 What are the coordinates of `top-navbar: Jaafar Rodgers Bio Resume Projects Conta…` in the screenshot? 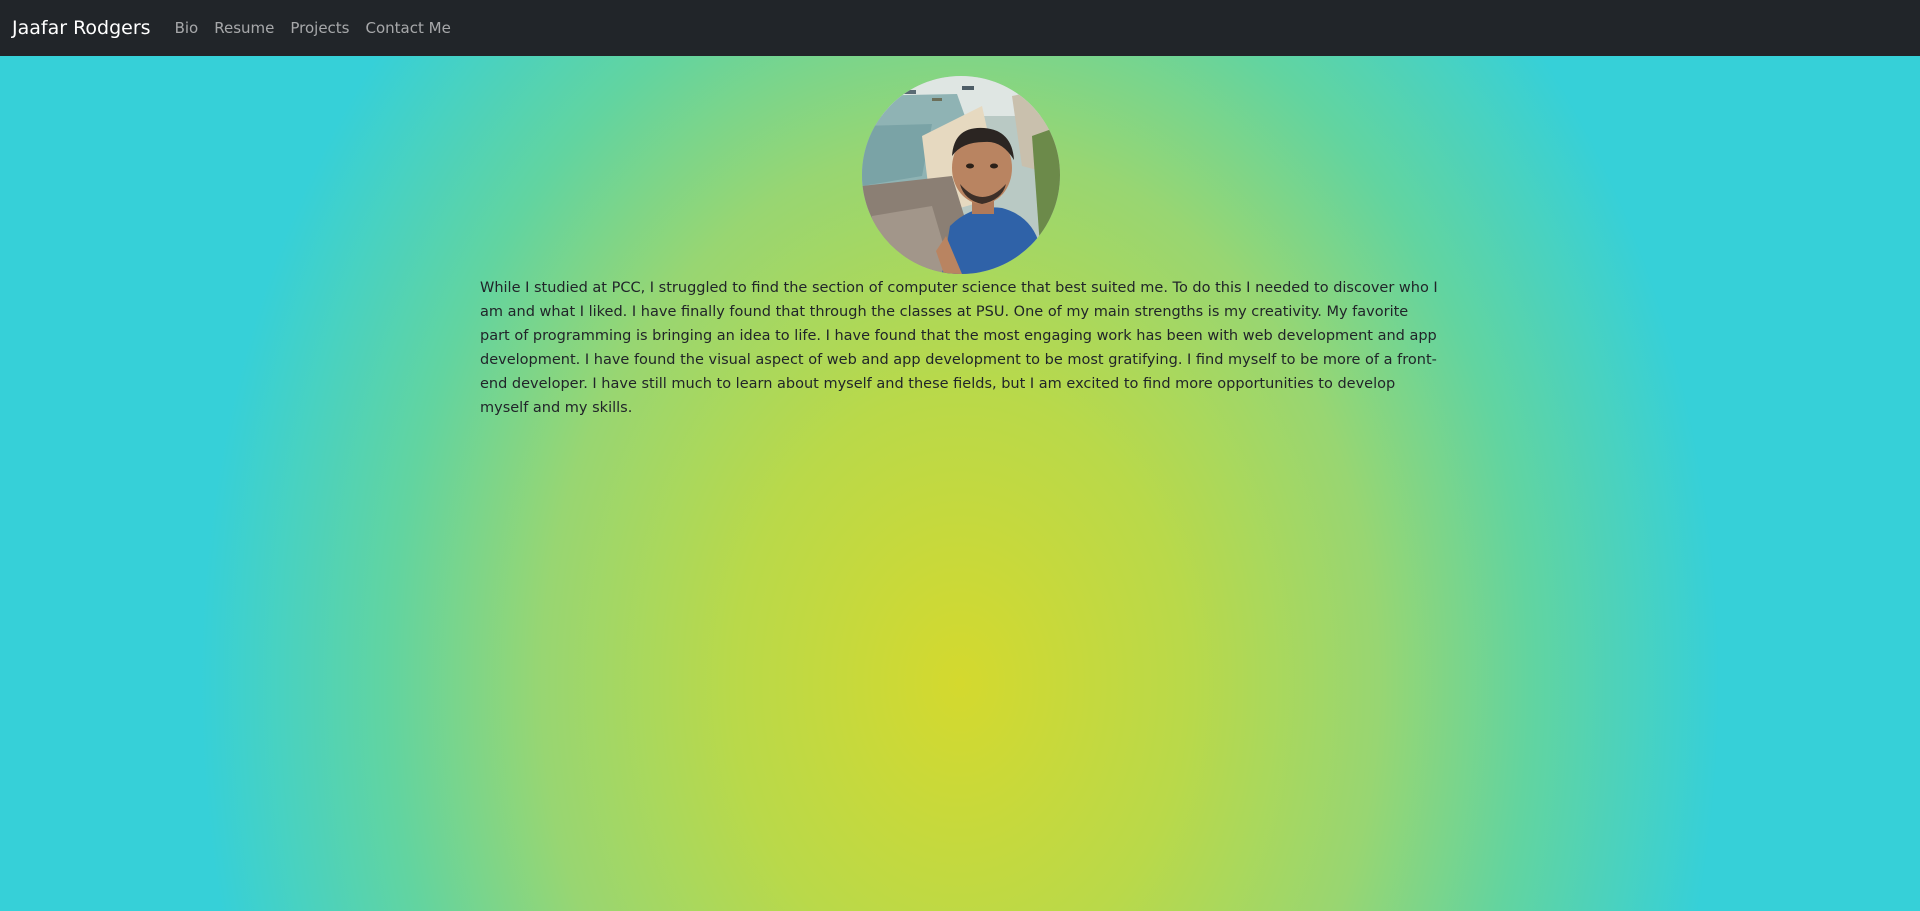 It's located at (960, 28).